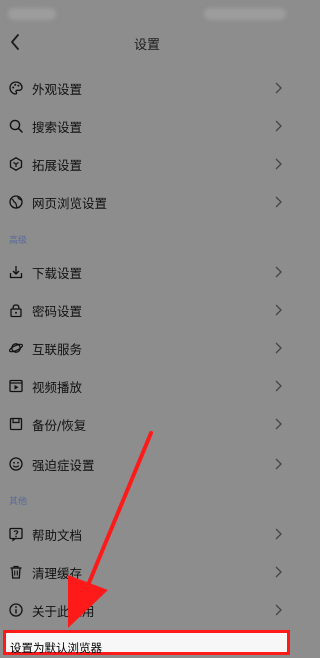 This screenshot has height=658, width=320. Describe the element at coordinates (56, 648) in the screenshot. I see `settings-item-label: 设置为默认浏览器` at that location.